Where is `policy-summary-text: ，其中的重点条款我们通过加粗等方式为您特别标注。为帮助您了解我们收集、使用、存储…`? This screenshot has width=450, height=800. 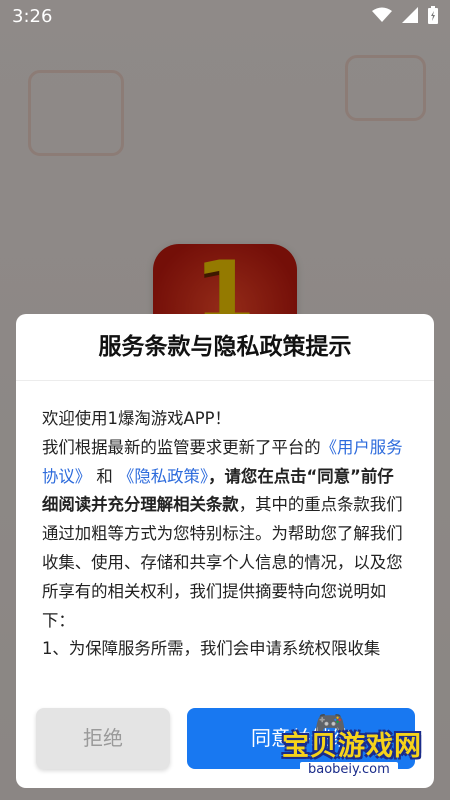 policy-summary-text: ，其中的重点条款我们通过加粗等方式为您特别标注。为帮助您了解我们收集、使用、存储… is located at coordinates (222, 562).